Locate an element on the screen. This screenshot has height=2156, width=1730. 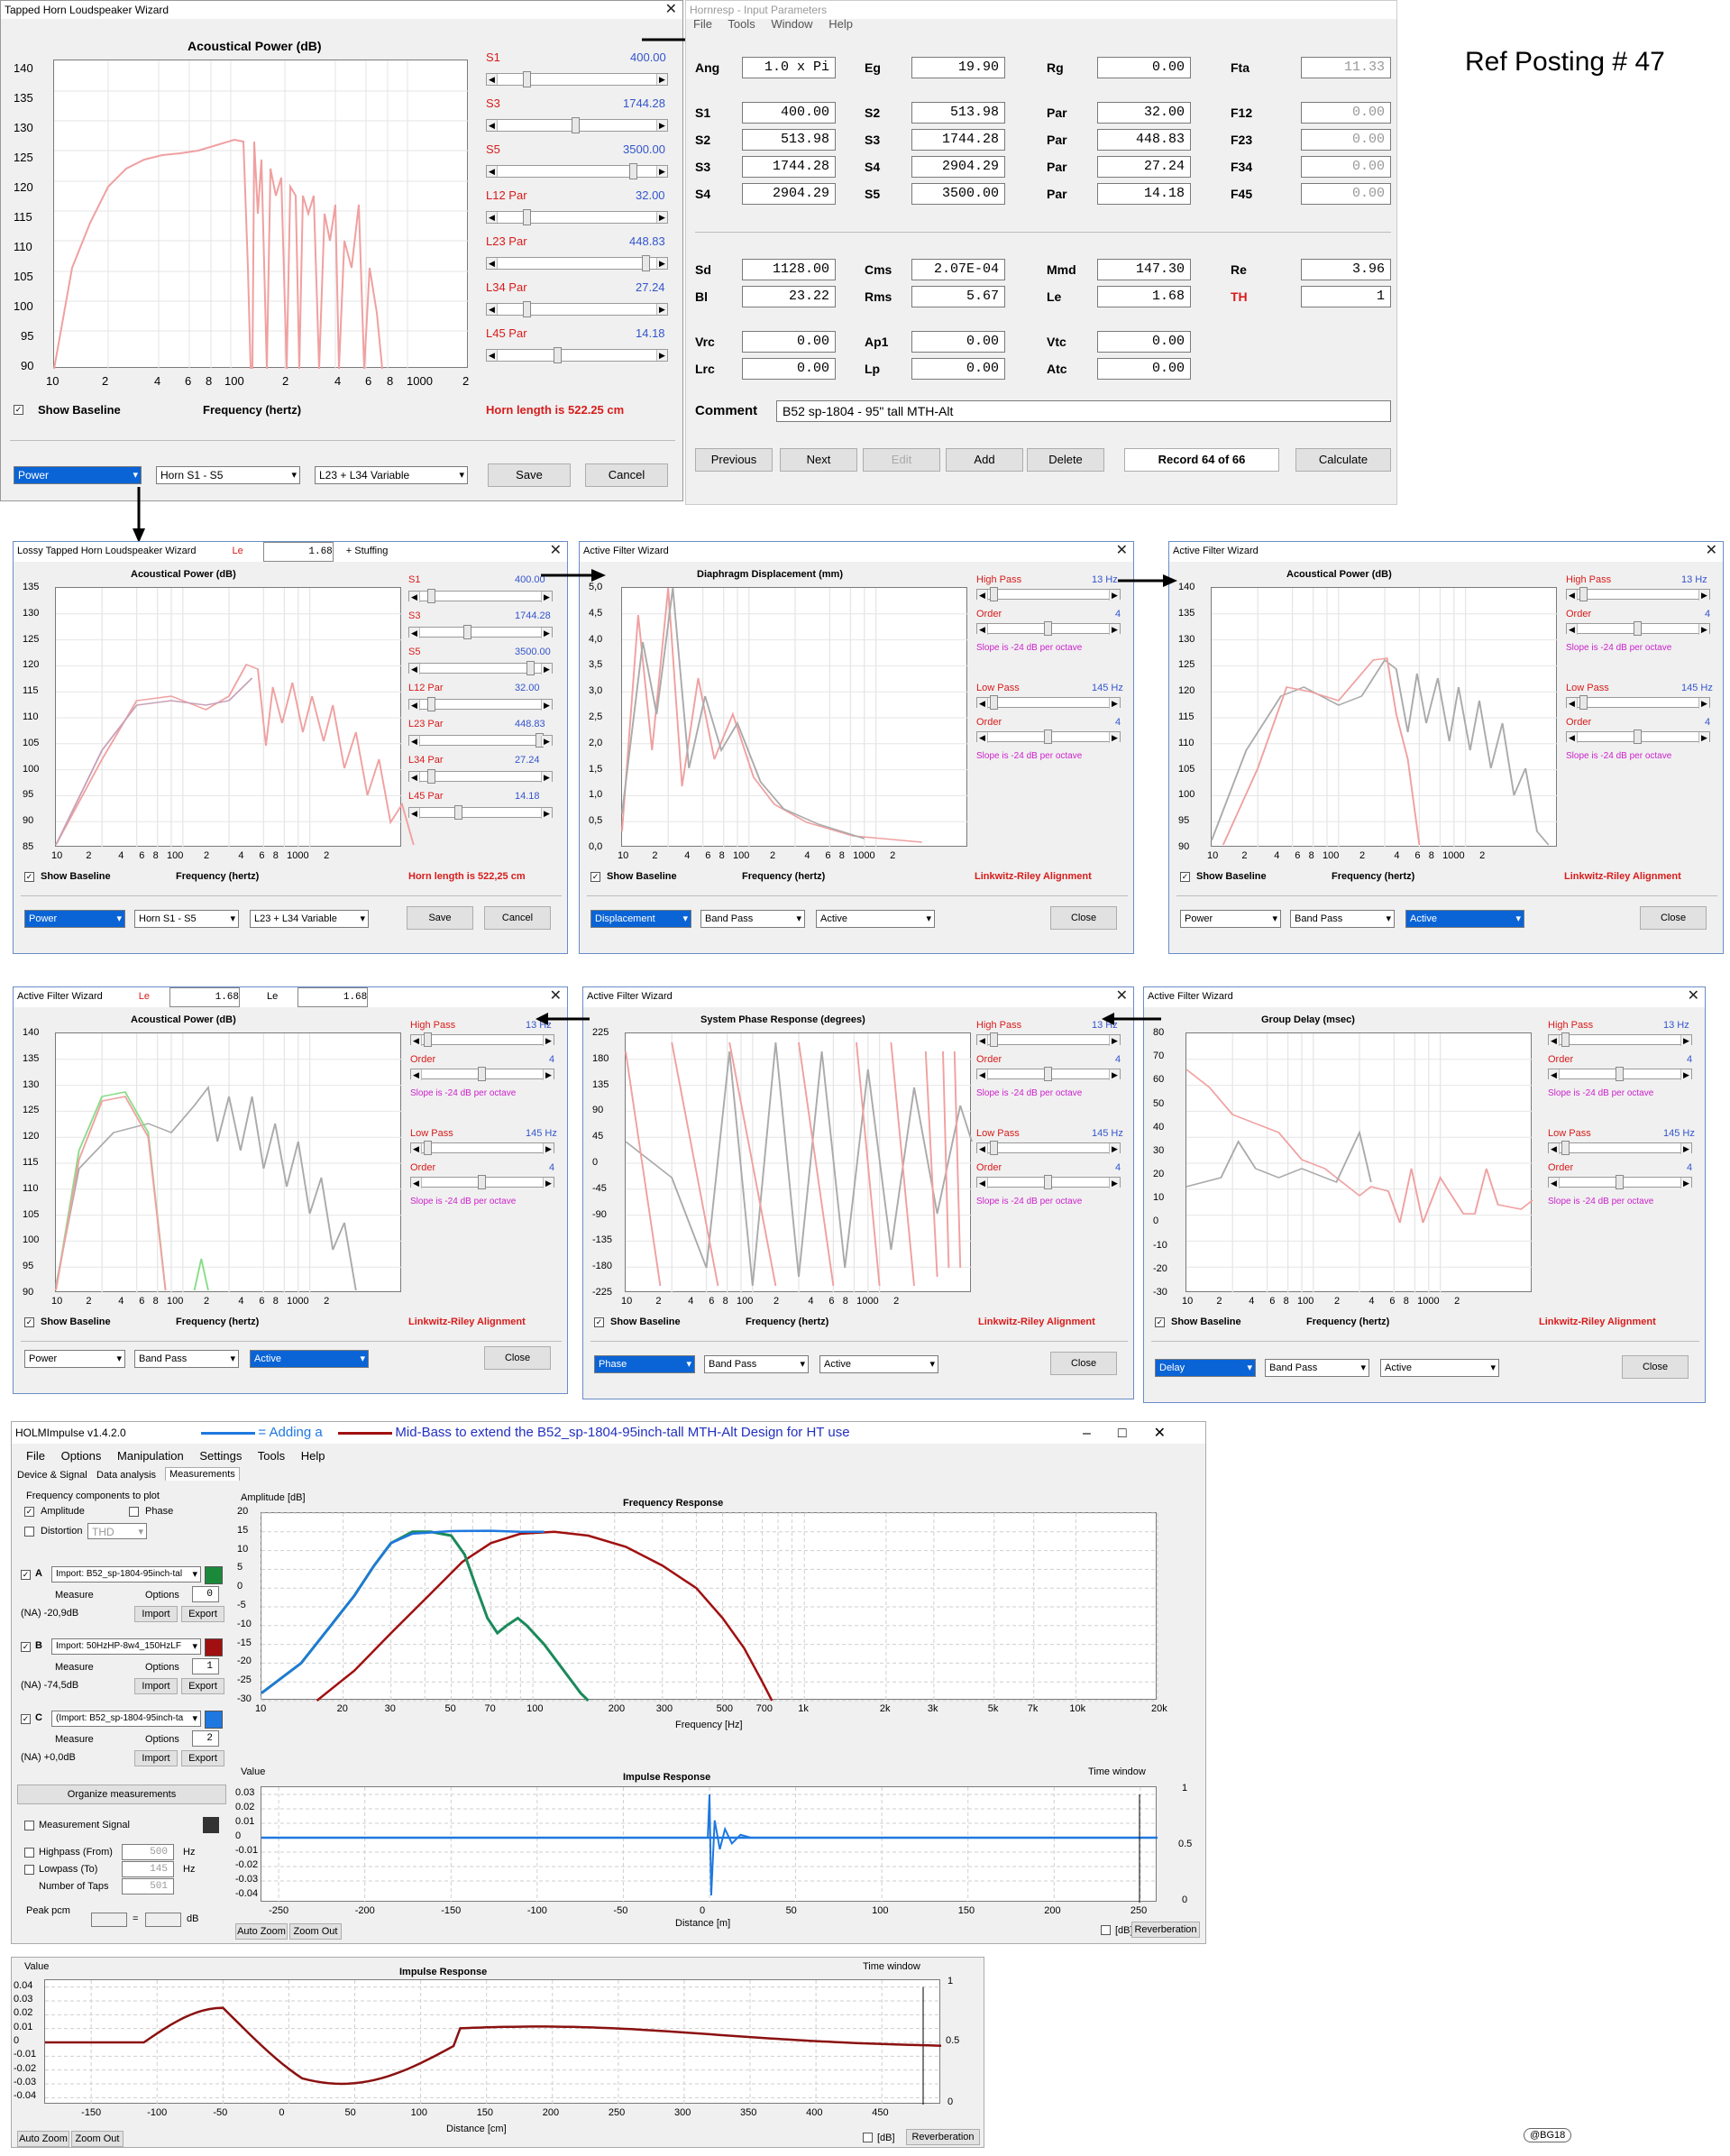
param-field: 1.68 is located at coordinates (1144, 296).